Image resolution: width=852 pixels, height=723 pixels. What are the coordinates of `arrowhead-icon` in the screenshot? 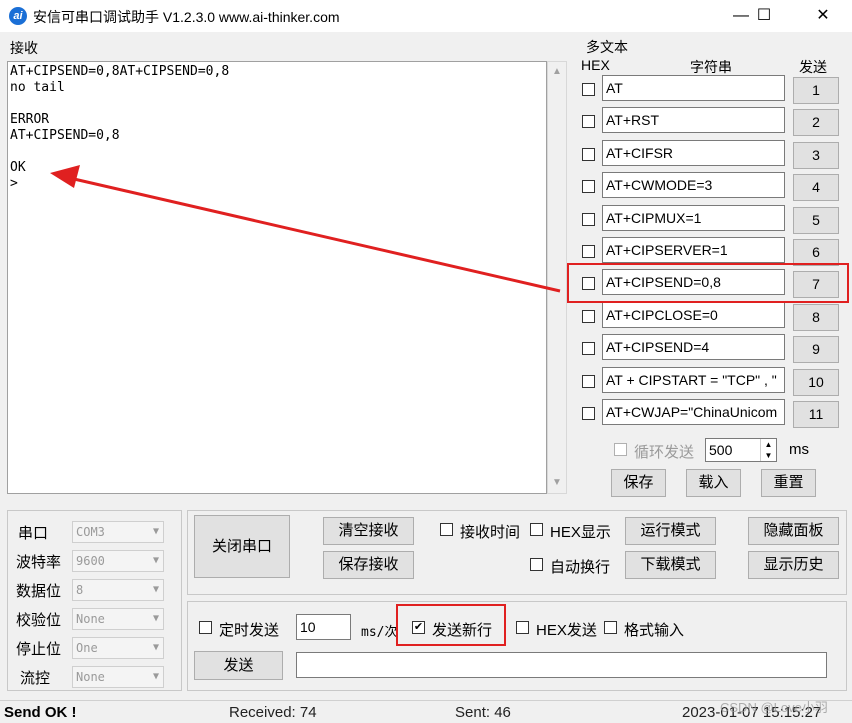 It's located at (65, 176).